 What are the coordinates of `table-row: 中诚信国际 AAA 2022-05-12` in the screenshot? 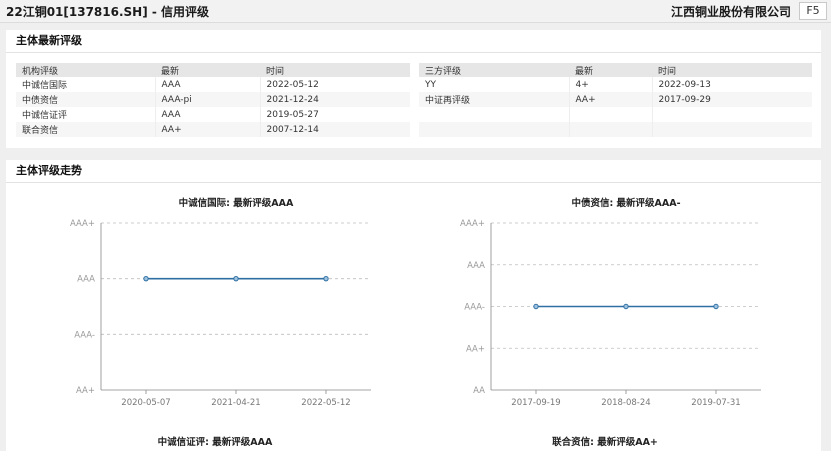 It's located at (213, 84).